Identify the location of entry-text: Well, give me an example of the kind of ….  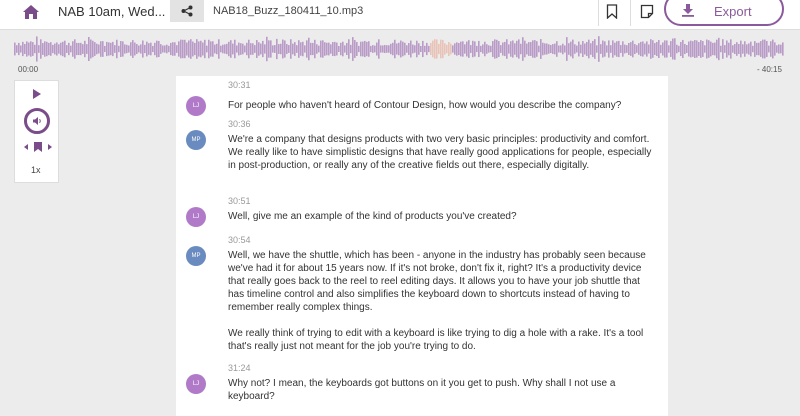
(442, 216).